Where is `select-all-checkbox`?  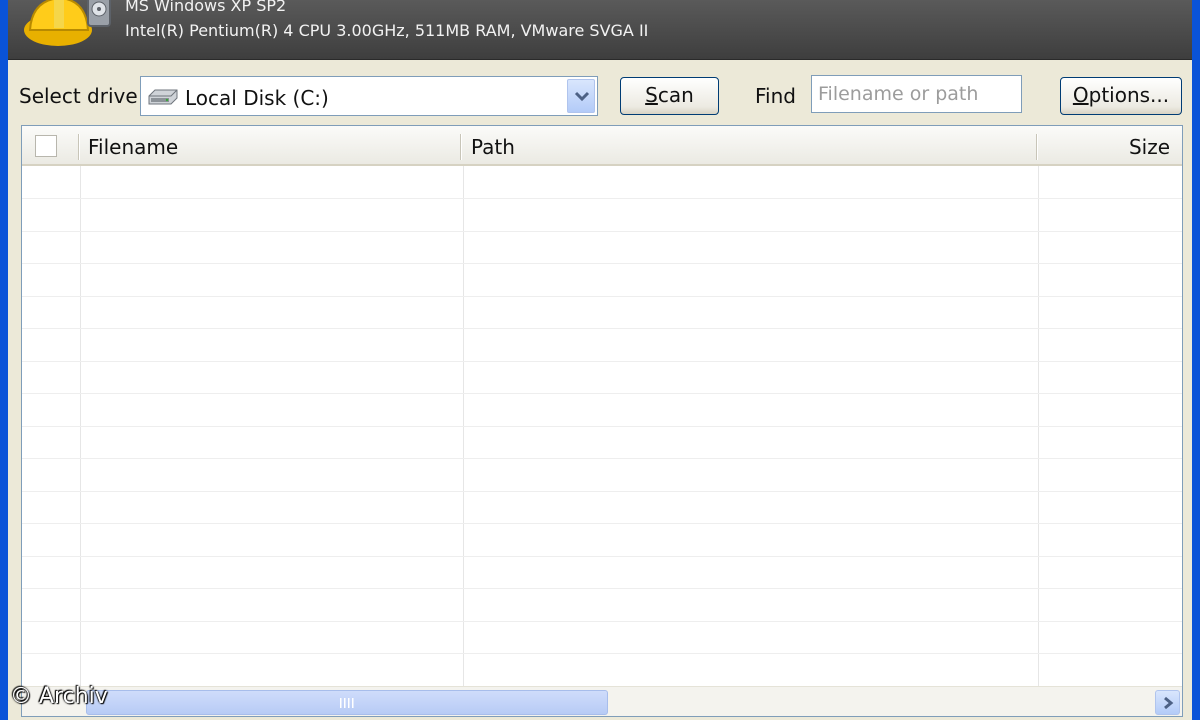
select-all-checkbox is located at coordinates (46, 146).